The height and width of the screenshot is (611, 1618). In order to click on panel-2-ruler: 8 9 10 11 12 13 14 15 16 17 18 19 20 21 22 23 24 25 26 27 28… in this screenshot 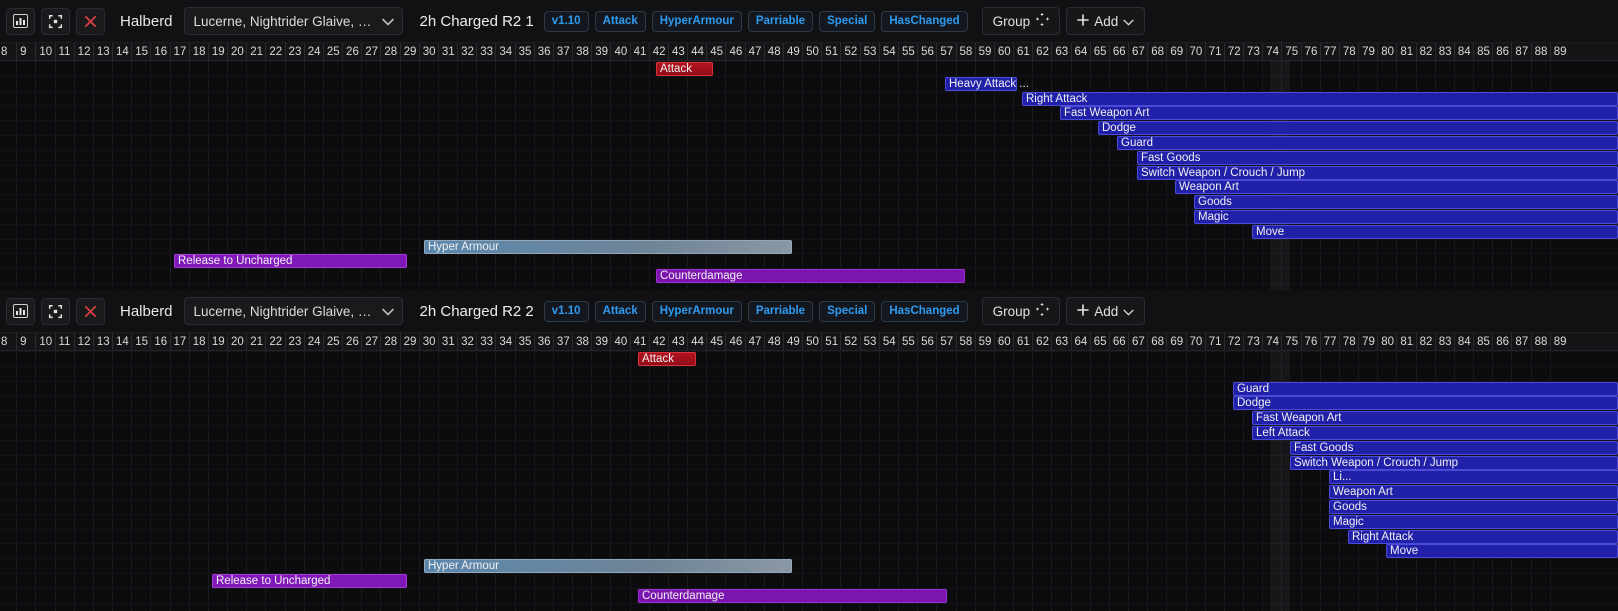, I will do `click(809, 342)`.